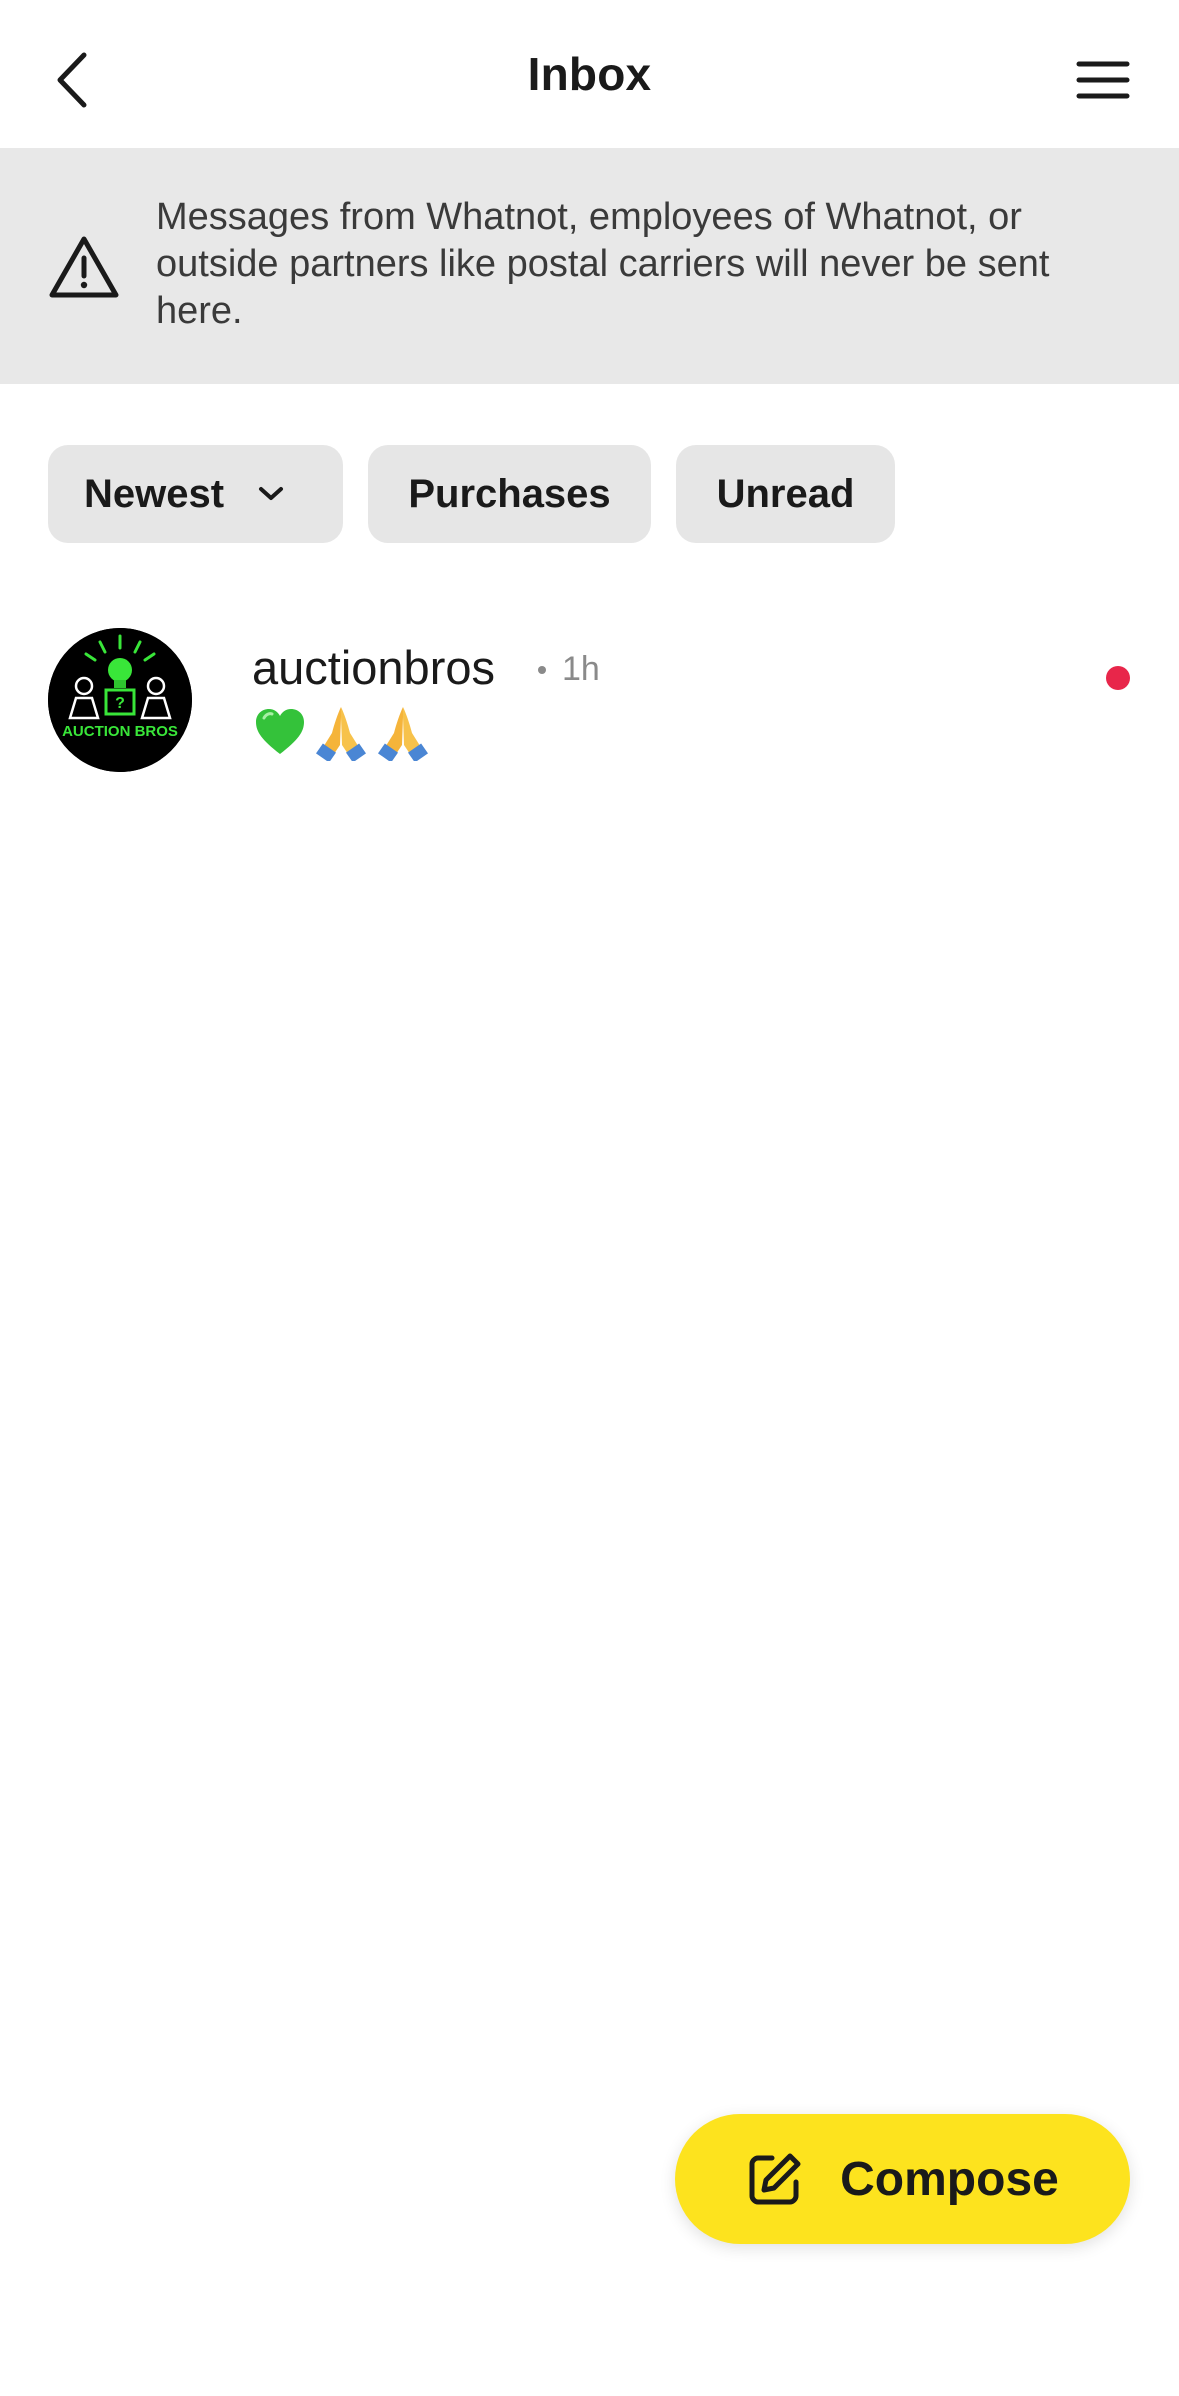  Describe the element at coordinates (775, 2179) in the screenshot. I see `edit-pencil-icon` at that location.